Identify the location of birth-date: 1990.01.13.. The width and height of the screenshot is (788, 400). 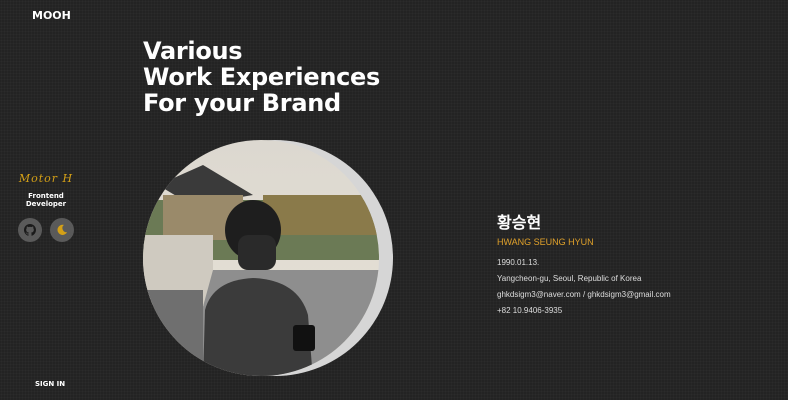
(518, 262).